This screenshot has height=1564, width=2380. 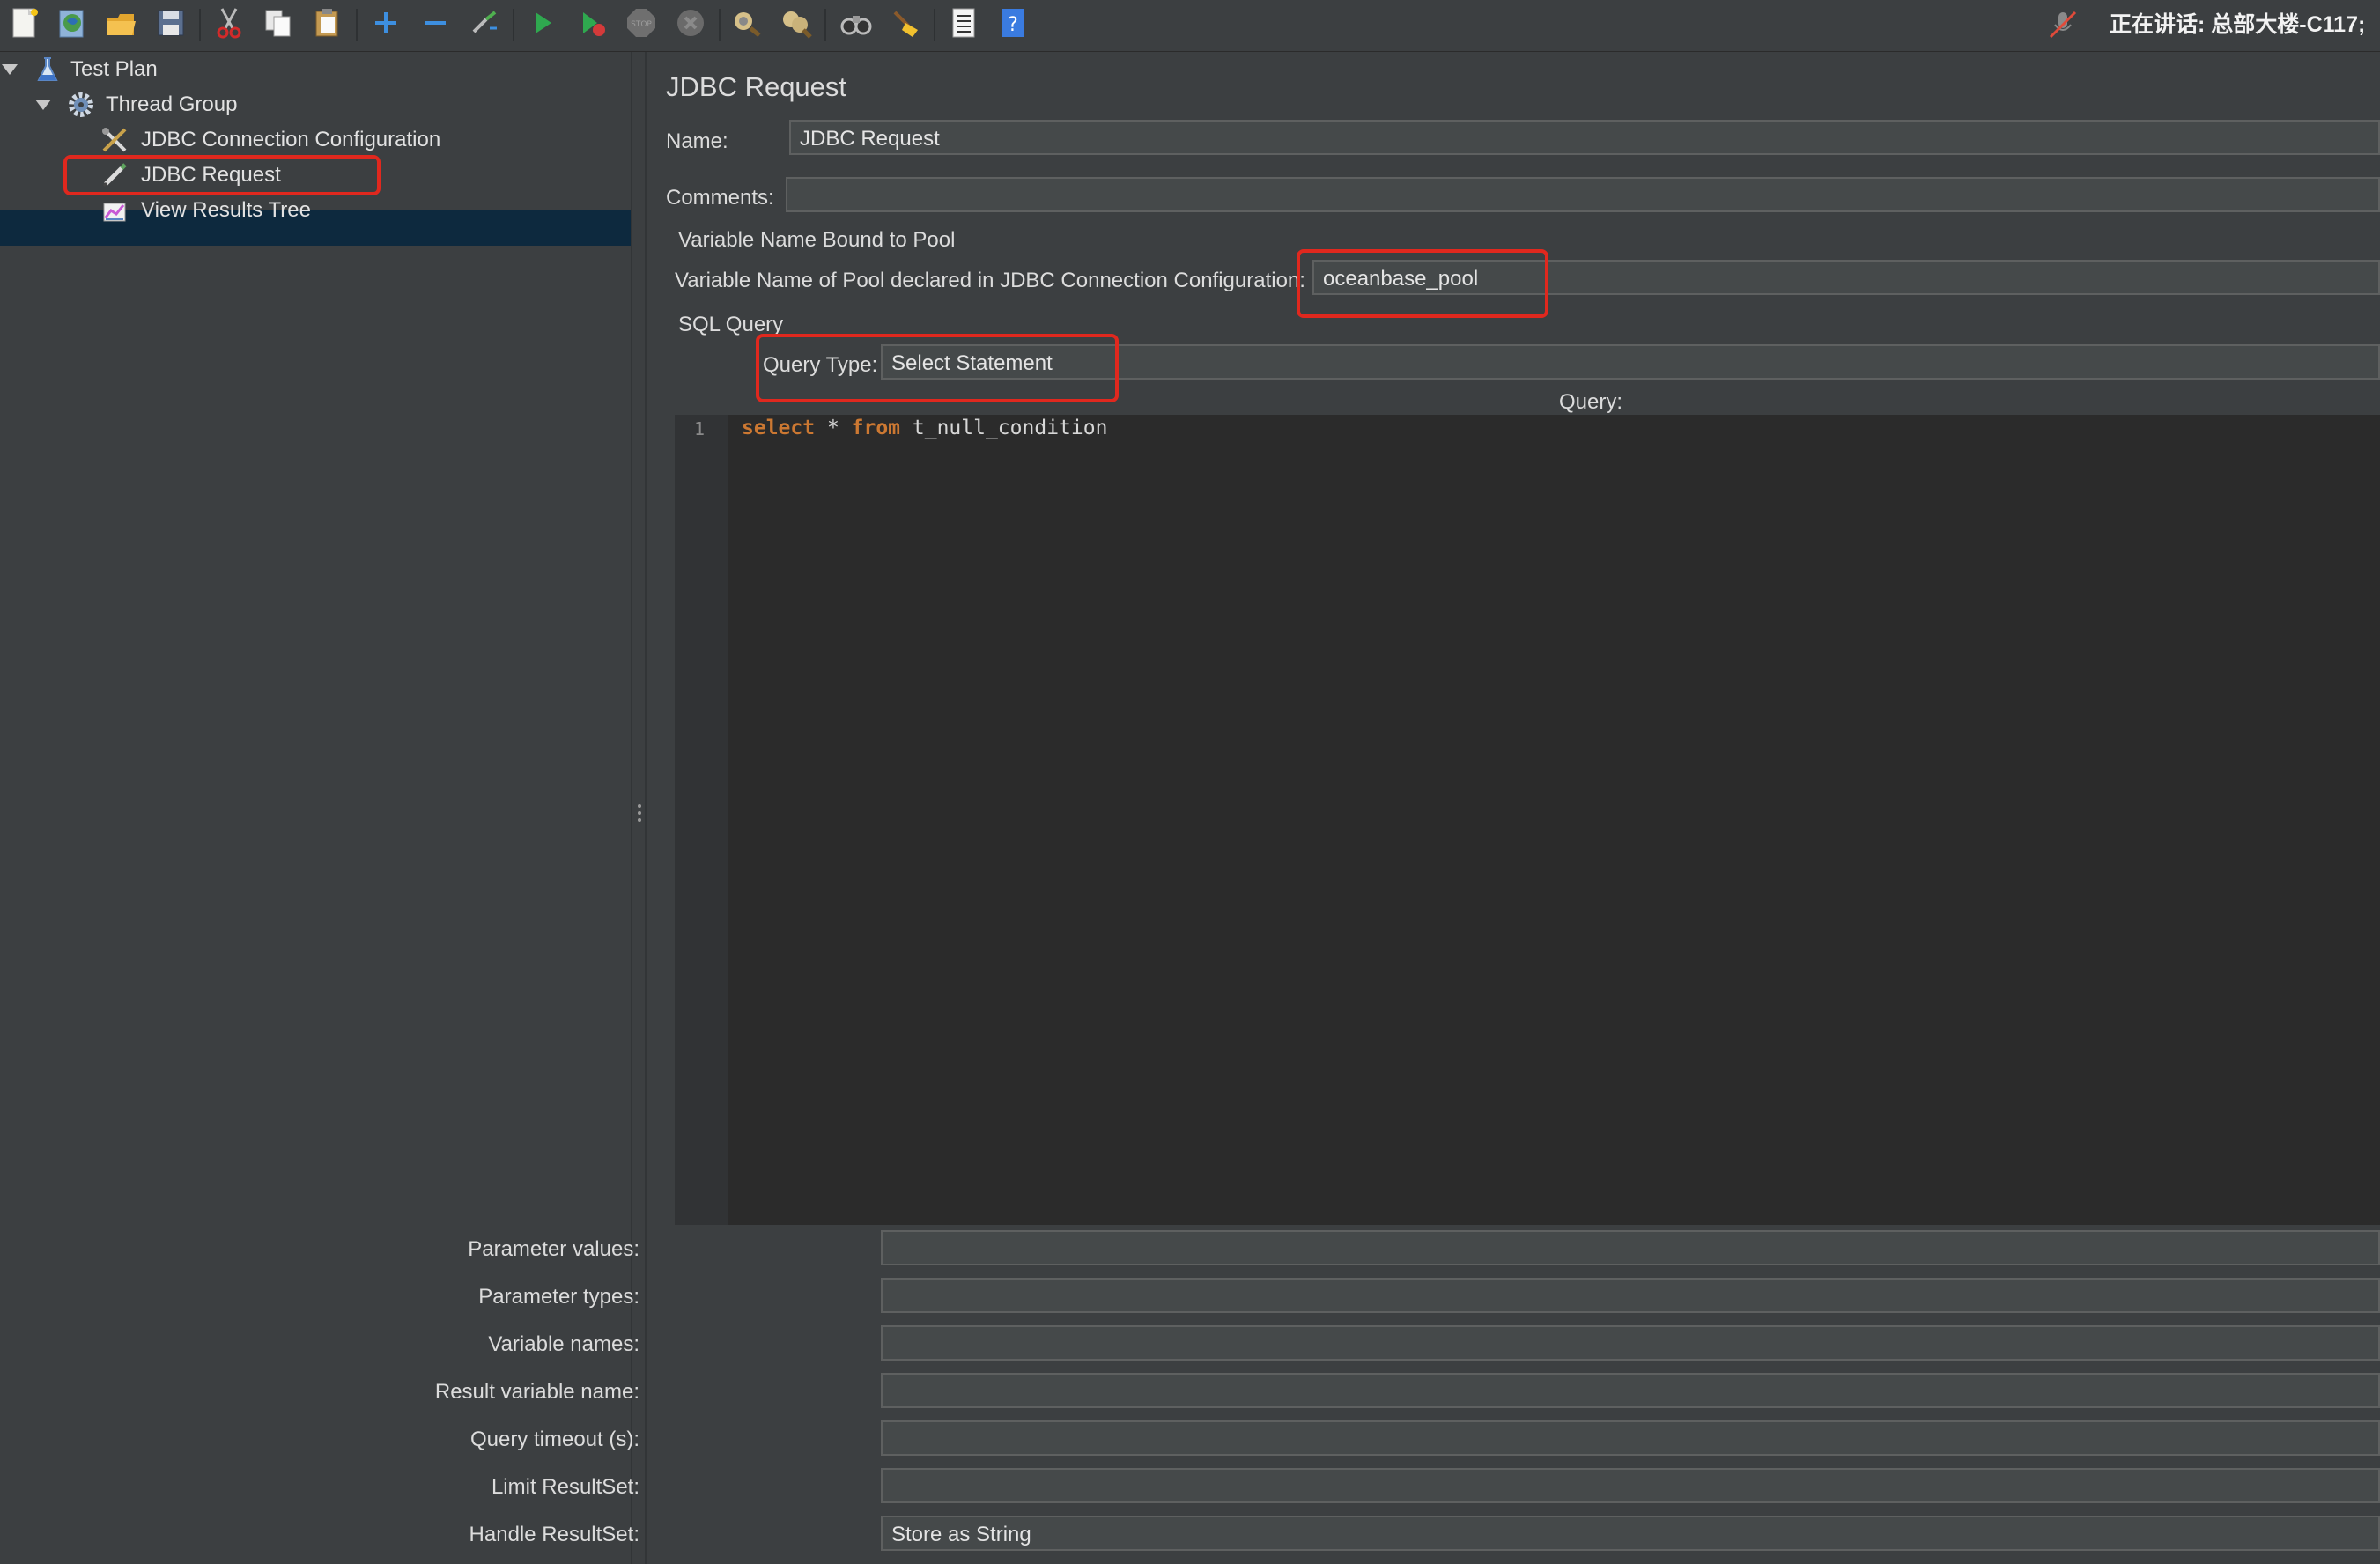 I want to click on function-helper-icon, so click(x=963, y=23).